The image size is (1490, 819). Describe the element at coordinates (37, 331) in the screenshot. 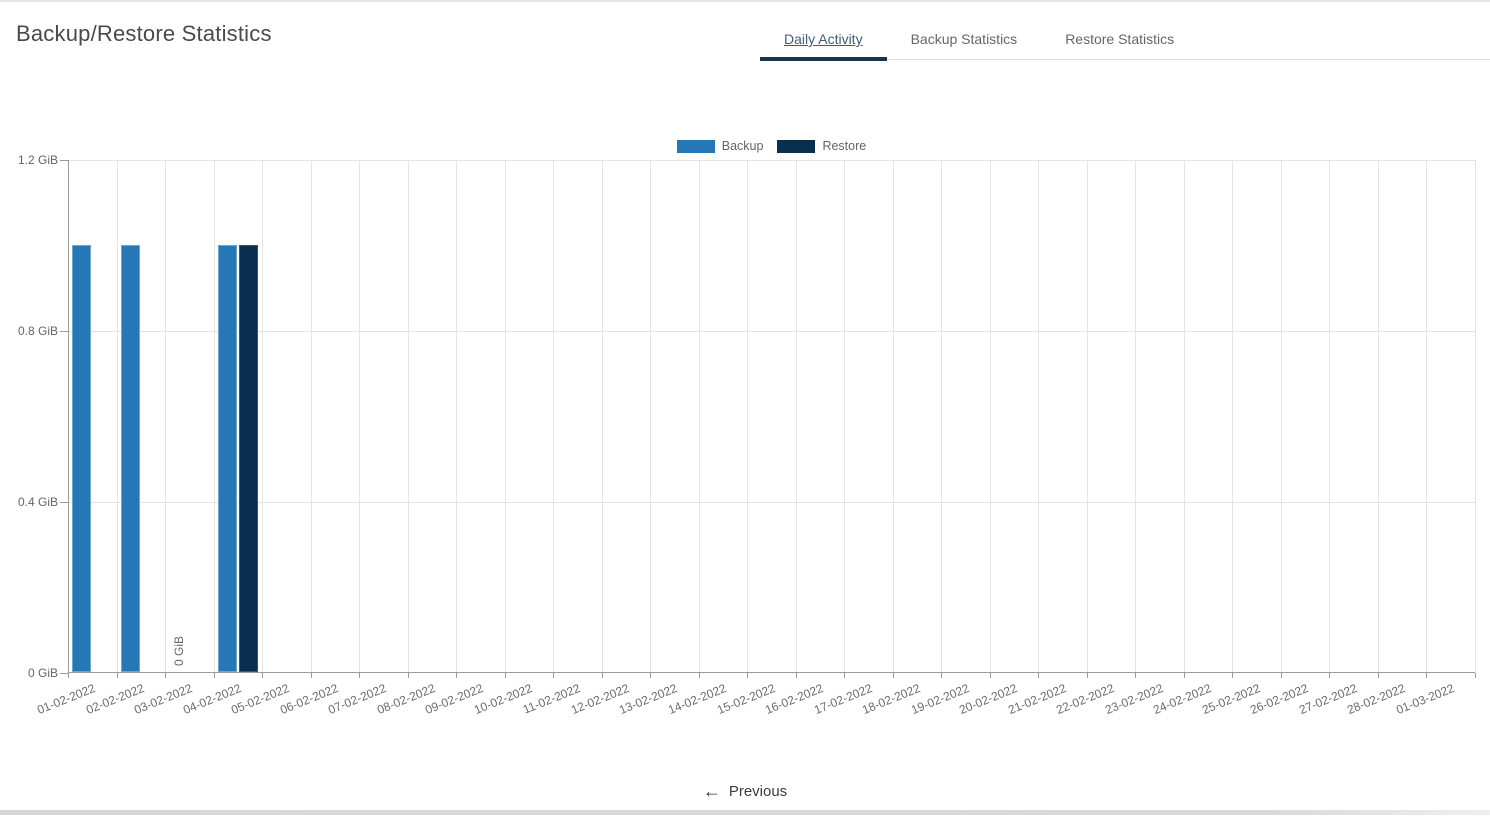

I see `y-axis-label: 0.8 GiB` at that location.